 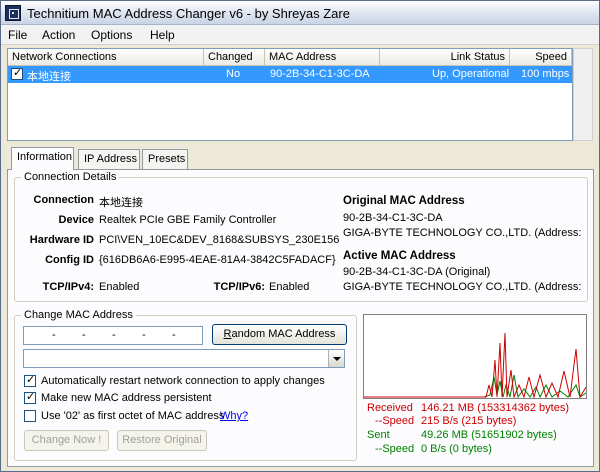 I want to click on device-value: Realtek PCIe GBE Family Controller, so click(x=188, y=220).